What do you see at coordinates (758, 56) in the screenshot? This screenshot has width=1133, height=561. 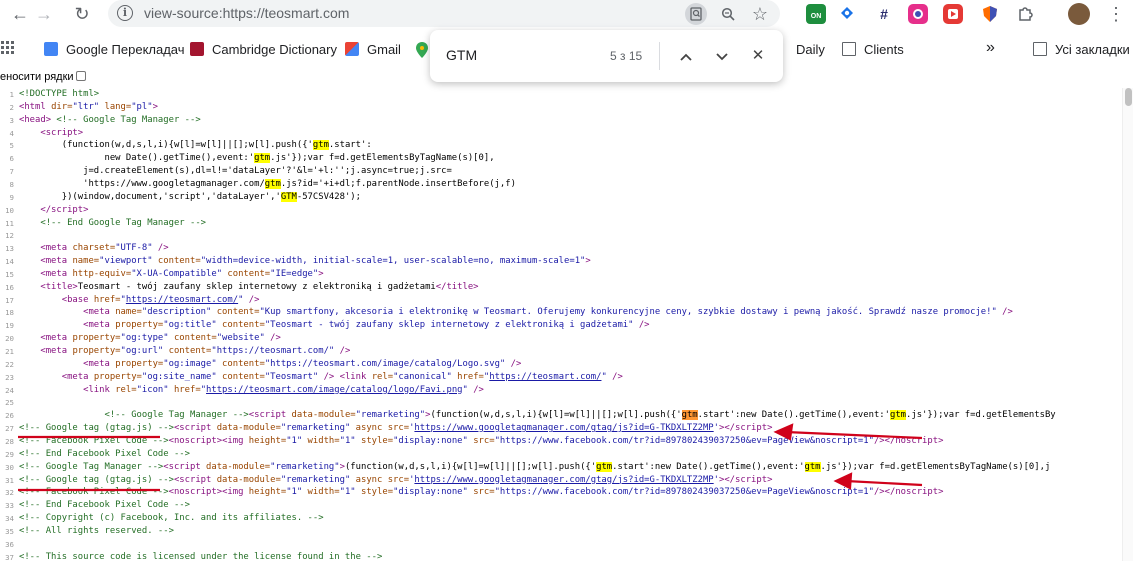 I see `find-close-icon: ✕` at bounding box center [758, 56].